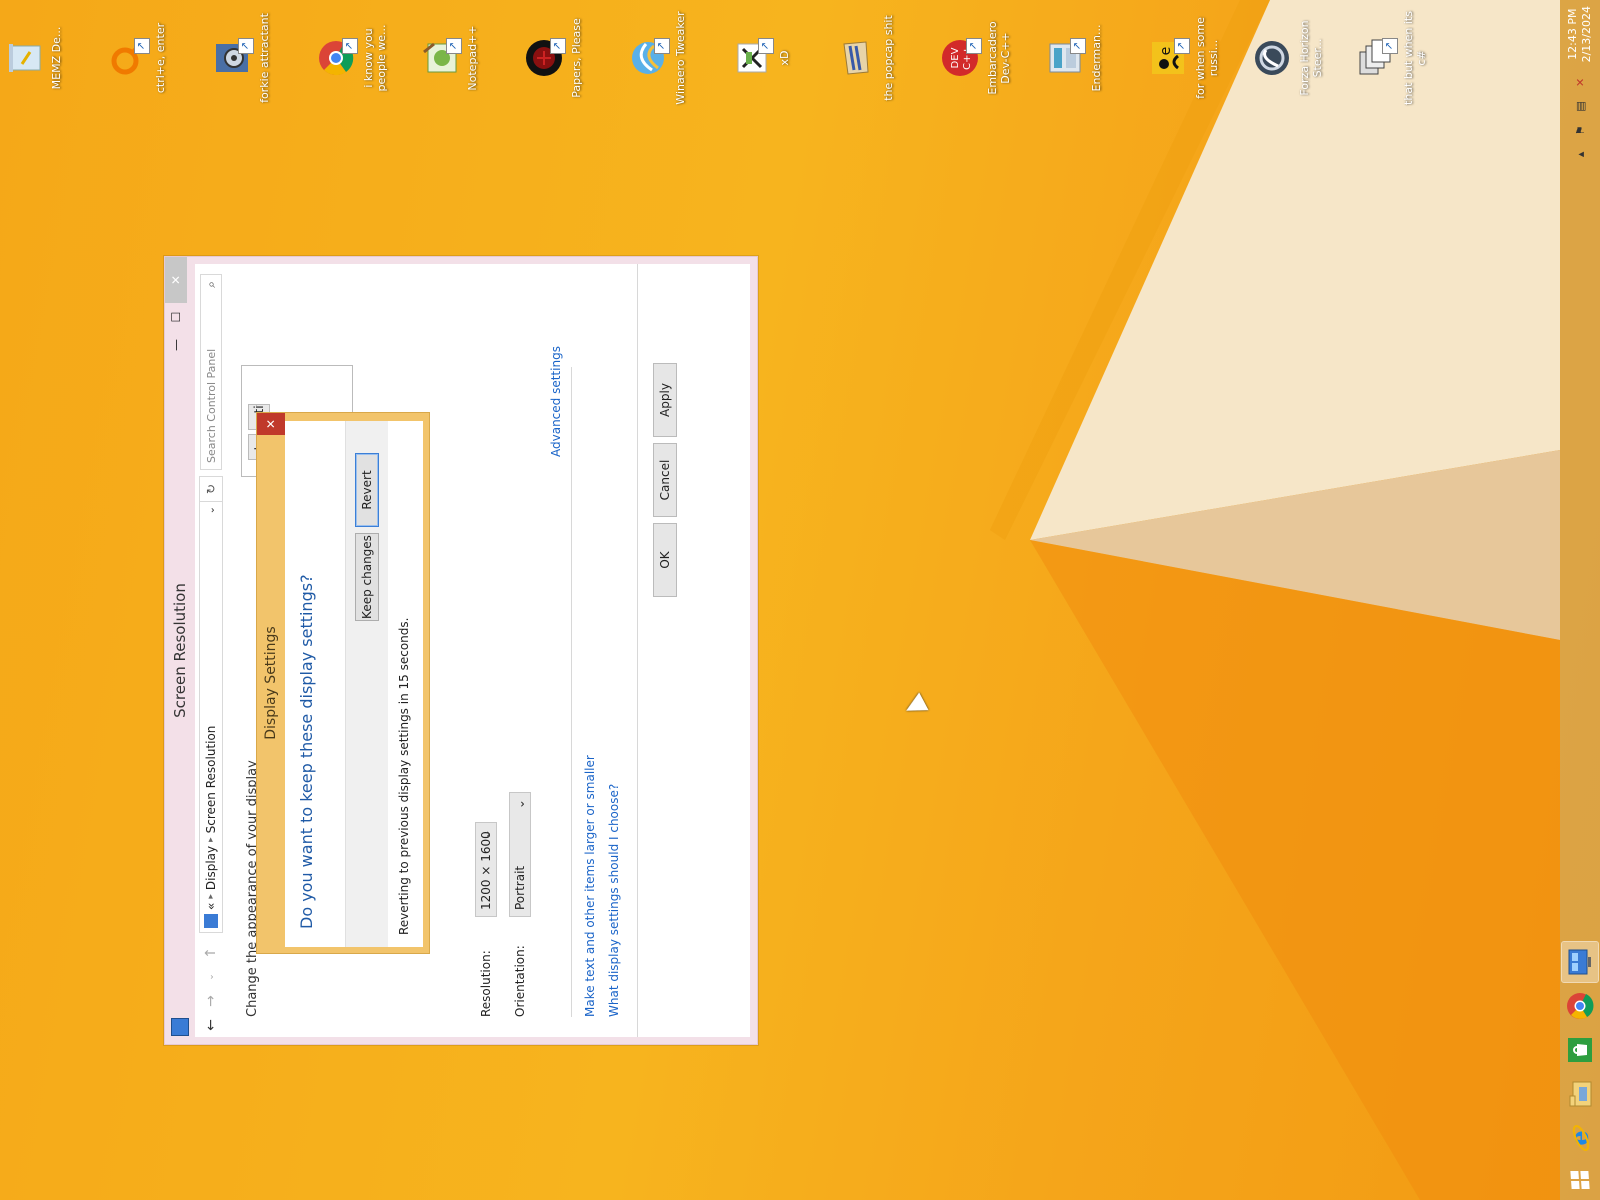 Image resolution: width=1600 pixels, height=1200 pixels. I want to click on taskbar-app-file-explorer, so click(1580, 1094).